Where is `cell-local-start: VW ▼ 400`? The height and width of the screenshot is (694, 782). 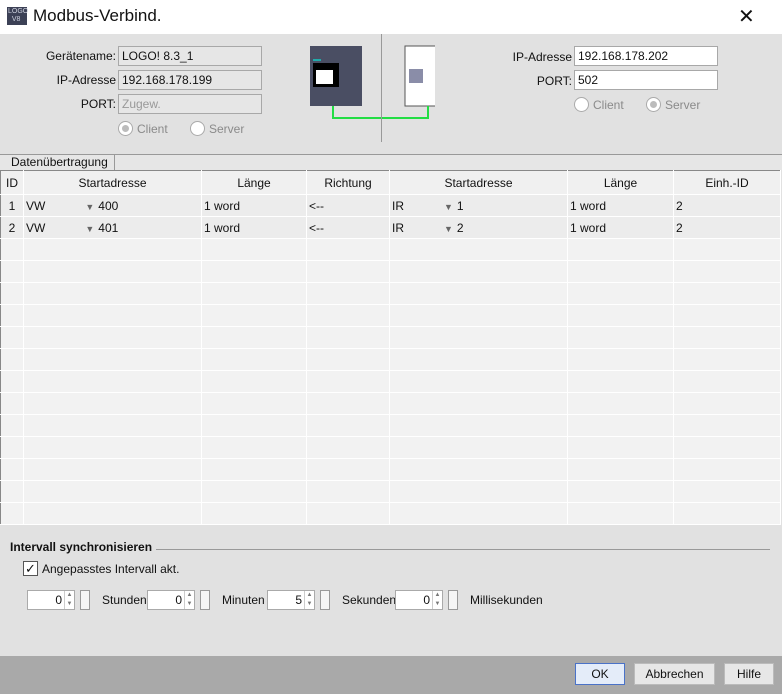
cell-local-start: VW ▼ 400 is located at coordinates (112, 205).